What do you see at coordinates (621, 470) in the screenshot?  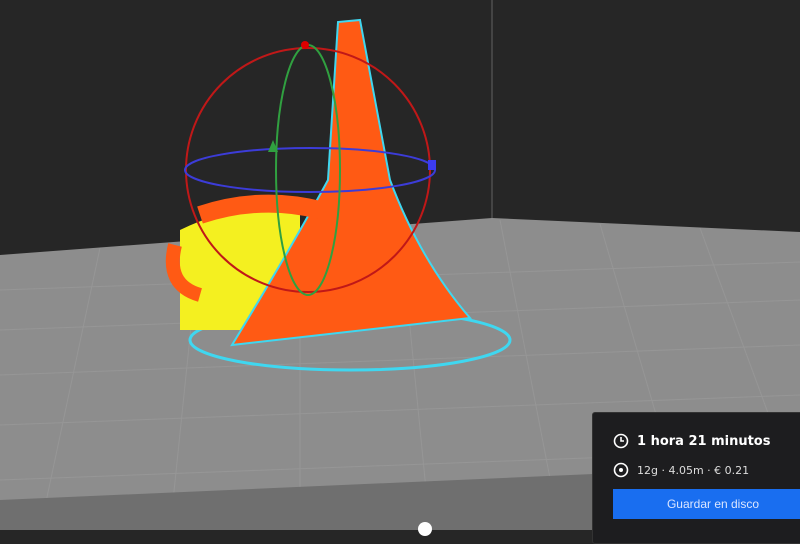 I see `spool-icon` at bounding box center [621, 470].